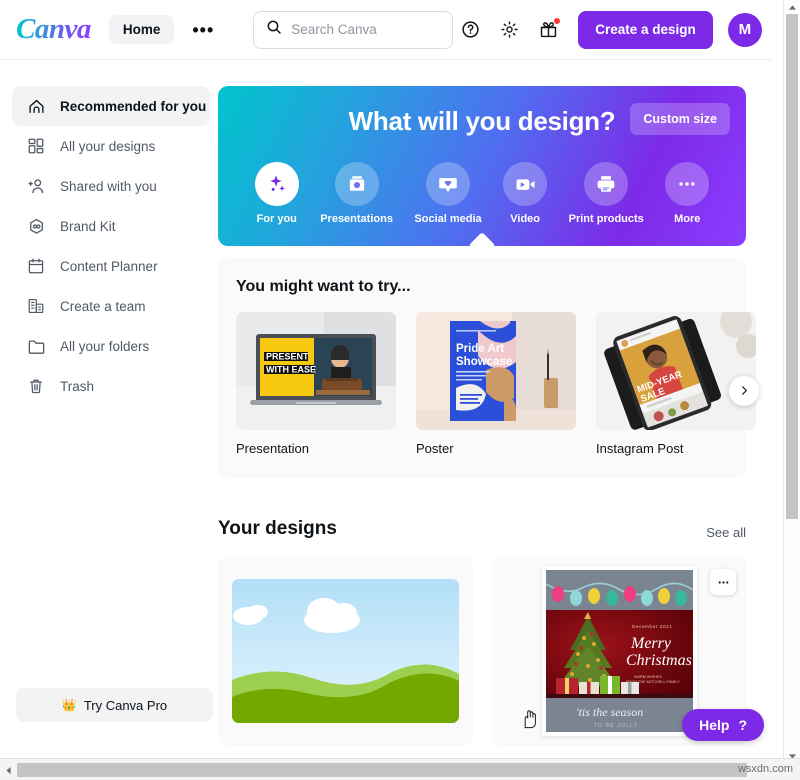  Describe the element at coordinates (103, 306) in the screenshot. I see `sidebar-item-label: Create a team` at that location.